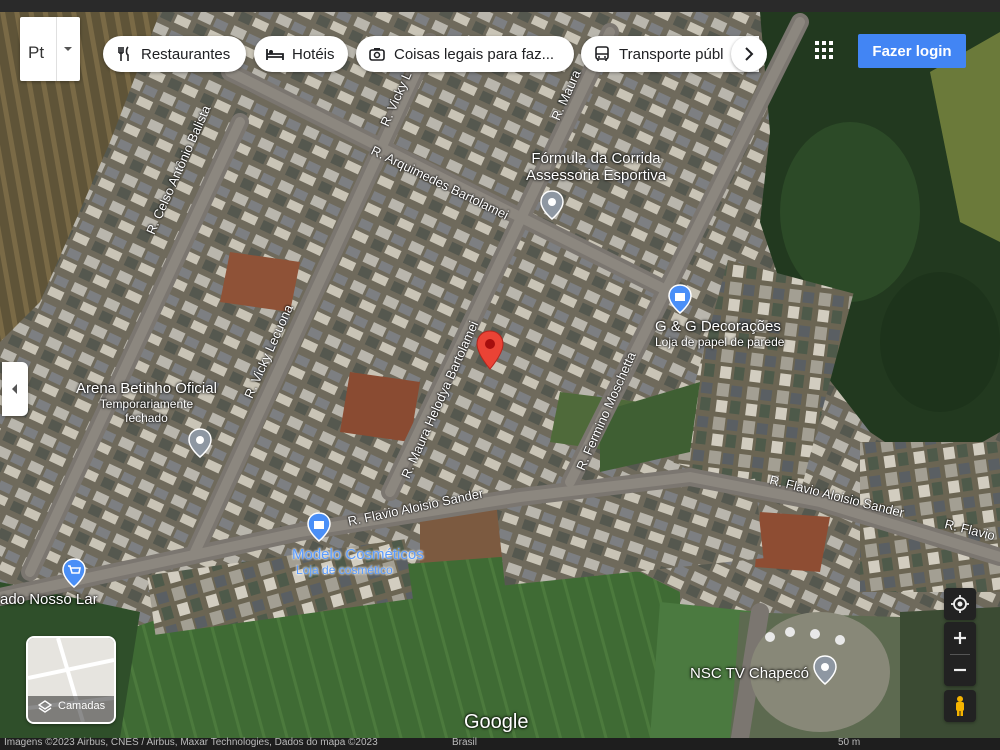  I want to click on chip-label: Hotéis, so click(313, 54).